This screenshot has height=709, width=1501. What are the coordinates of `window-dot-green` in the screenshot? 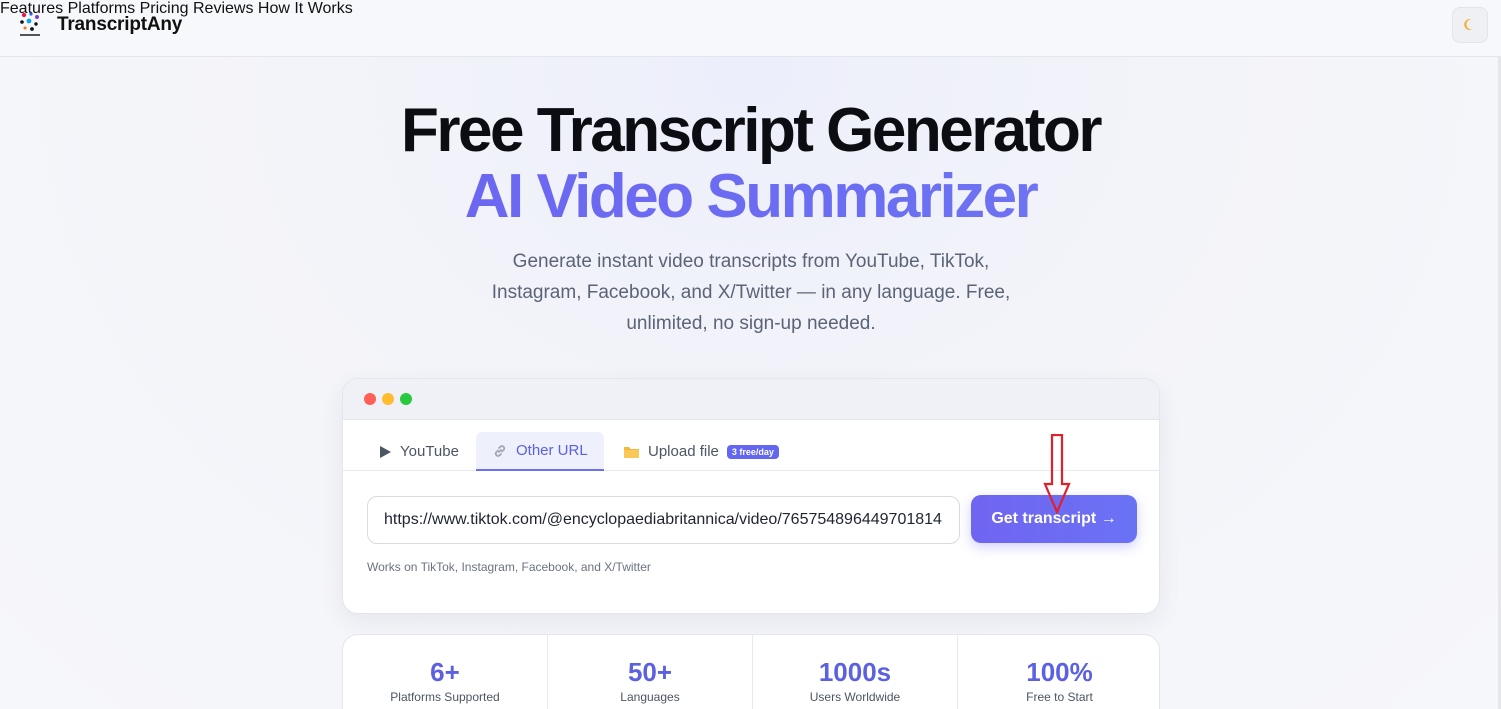 It's located at (406, 399).